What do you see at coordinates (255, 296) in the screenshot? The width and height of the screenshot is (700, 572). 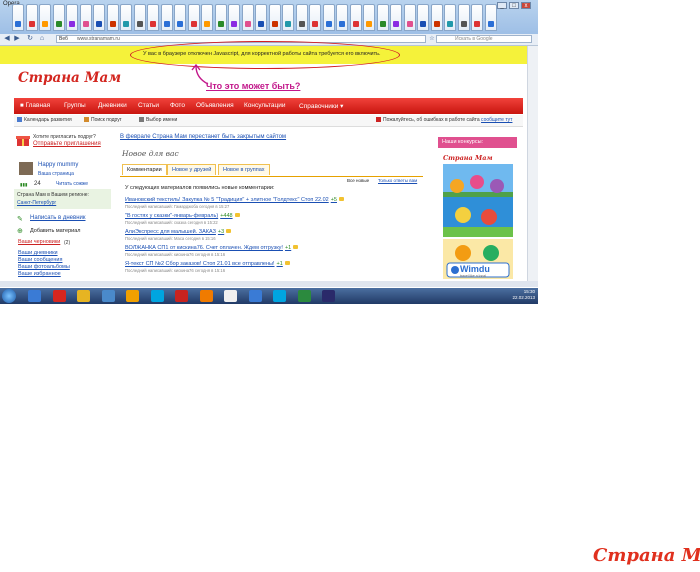 I see `taskbar-ie2-icon` at bounding box center [255, 296].